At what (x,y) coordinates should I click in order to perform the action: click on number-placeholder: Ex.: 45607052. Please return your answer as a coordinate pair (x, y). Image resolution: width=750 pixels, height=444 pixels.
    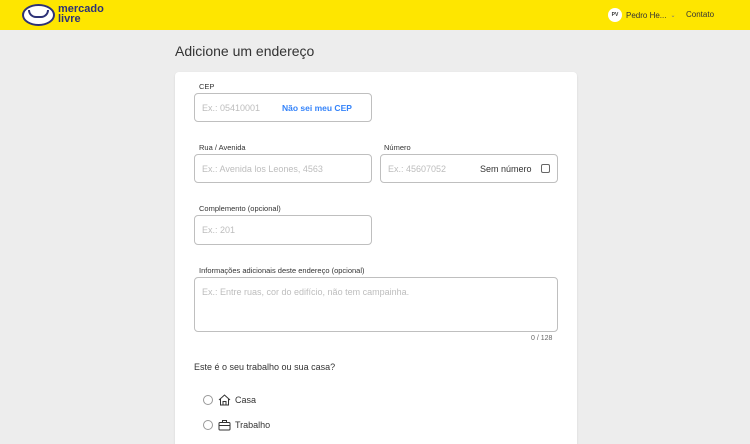
    Looking at the image, I should click on (417, 169).